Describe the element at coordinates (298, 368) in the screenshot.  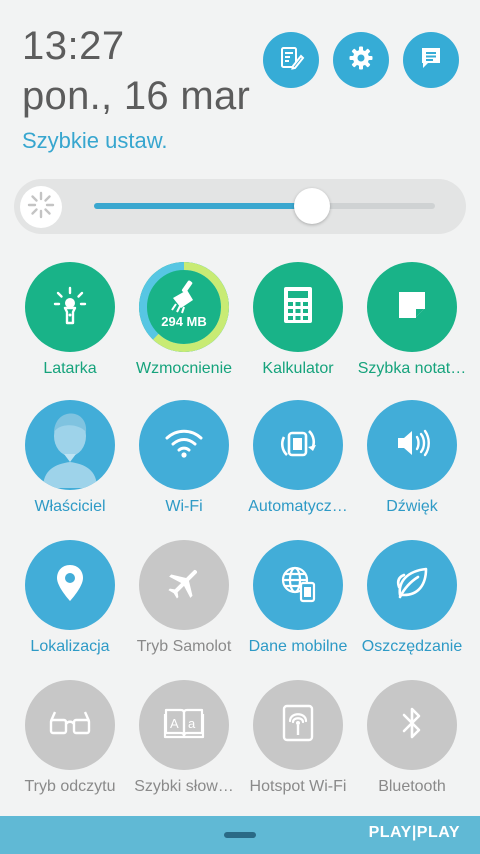
I see `tile-label: Kalkulator` at that location.